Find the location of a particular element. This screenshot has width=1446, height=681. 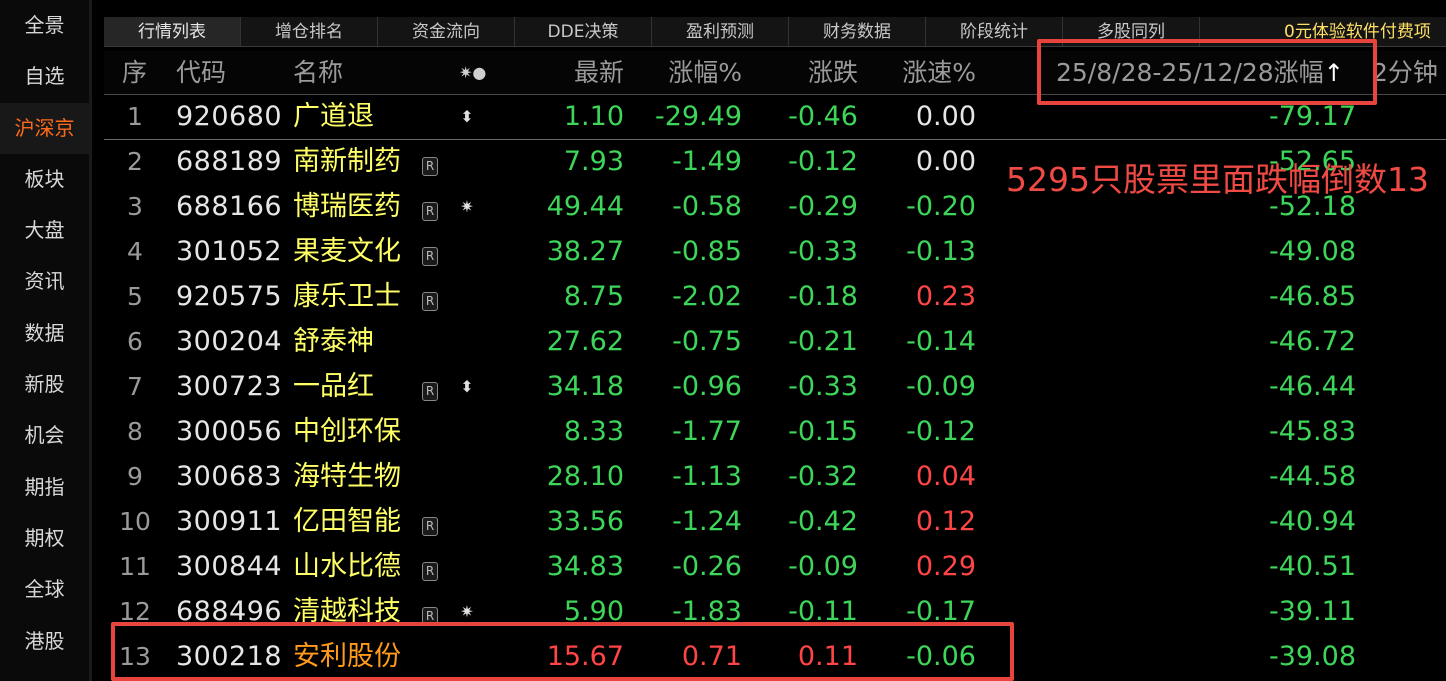

stock-name: 果麦文化 is located at coordinates (347, 251).